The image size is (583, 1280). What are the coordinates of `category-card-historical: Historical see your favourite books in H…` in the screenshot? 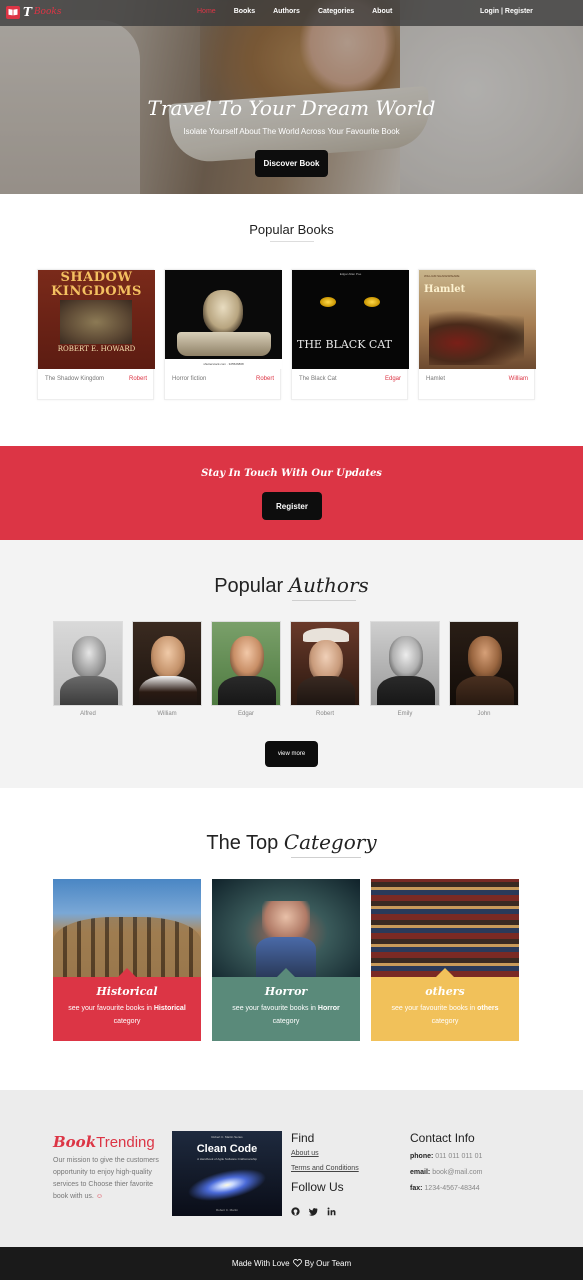 It's located at (127, 960).